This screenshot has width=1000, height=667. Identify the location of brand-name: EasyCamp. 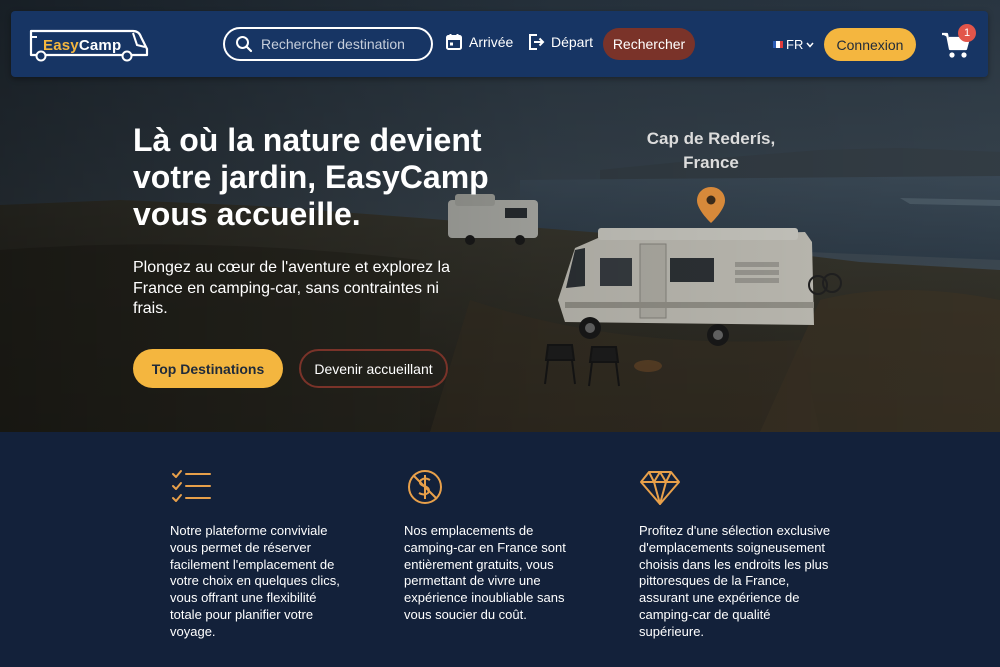
(82, 45).